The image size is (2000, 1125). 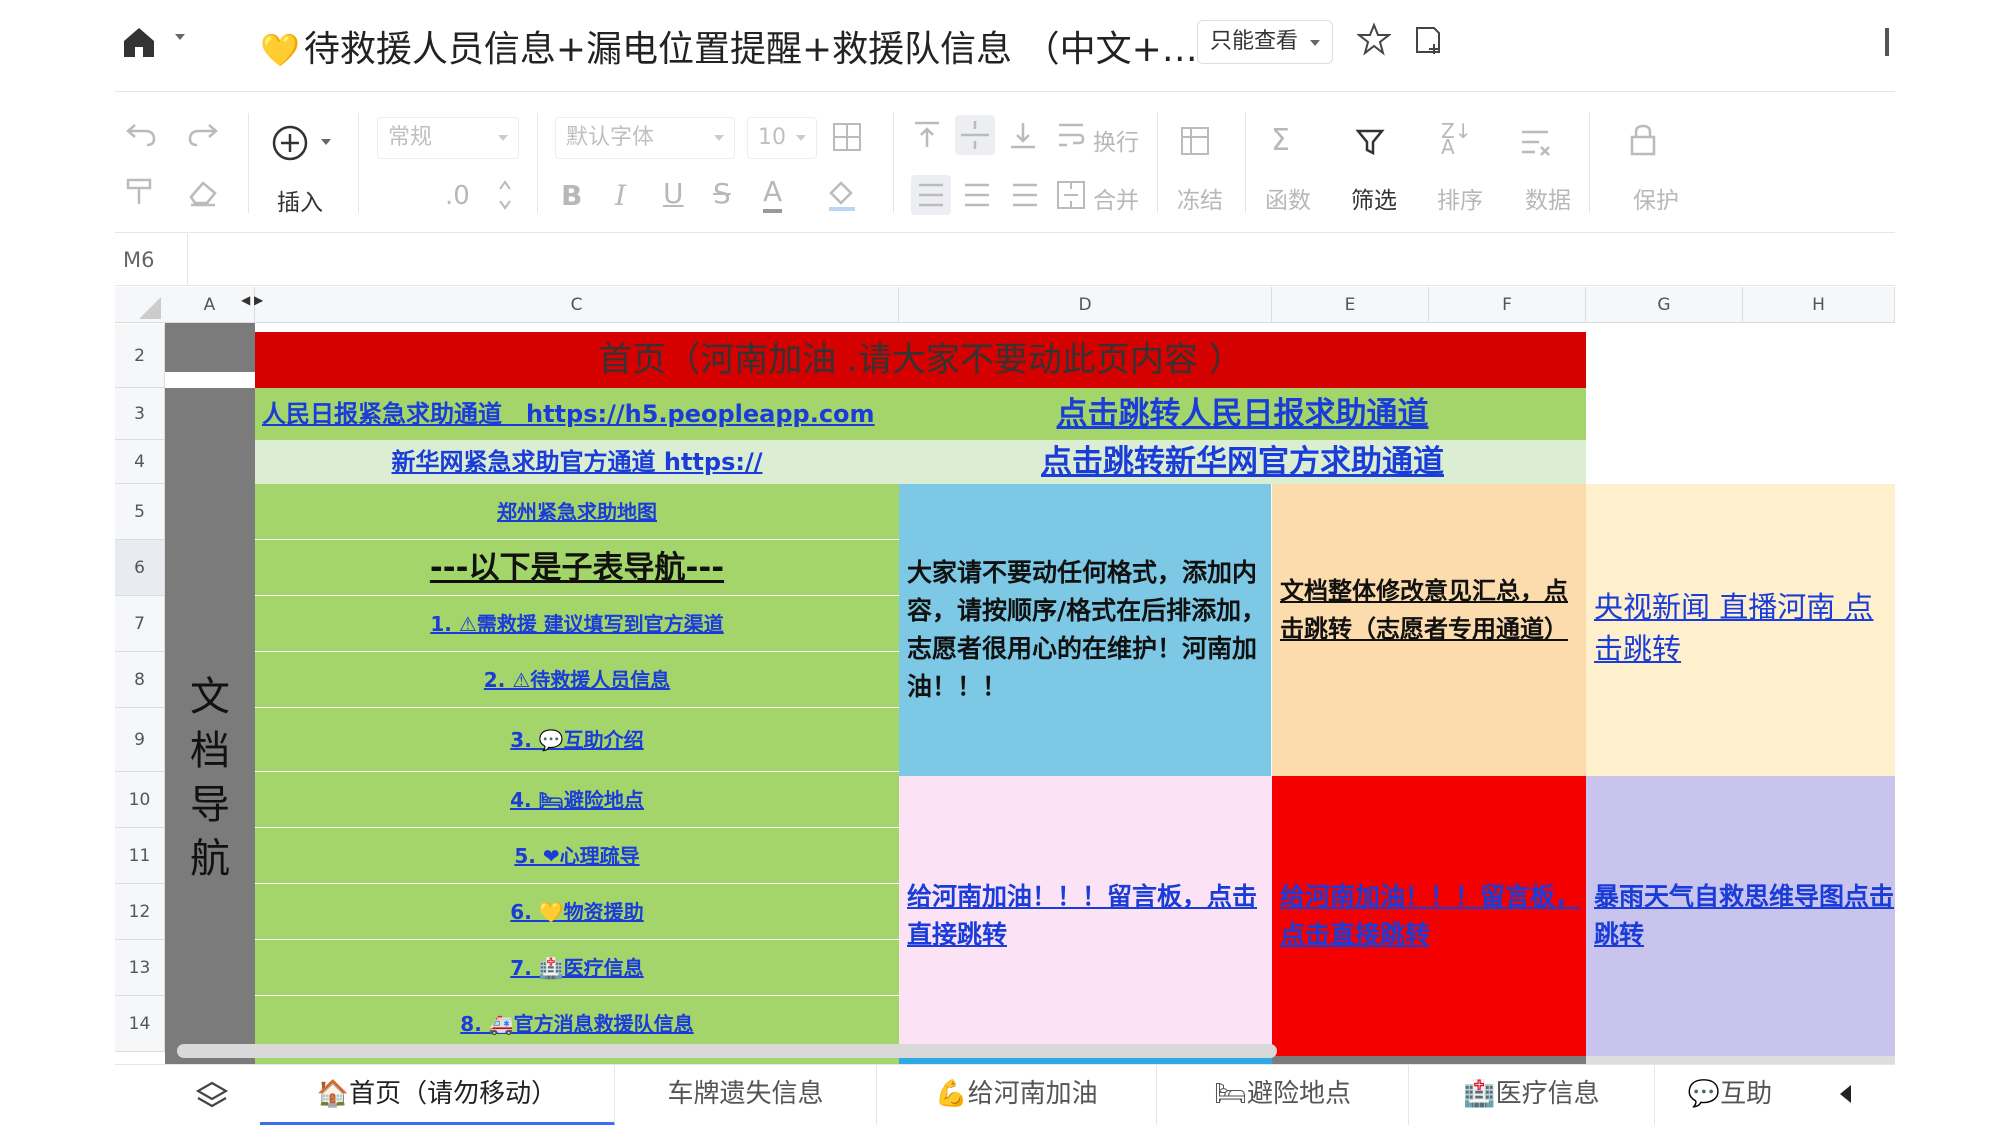 I want to click on insert-button-label: 插入, so click(x=300, y=200).